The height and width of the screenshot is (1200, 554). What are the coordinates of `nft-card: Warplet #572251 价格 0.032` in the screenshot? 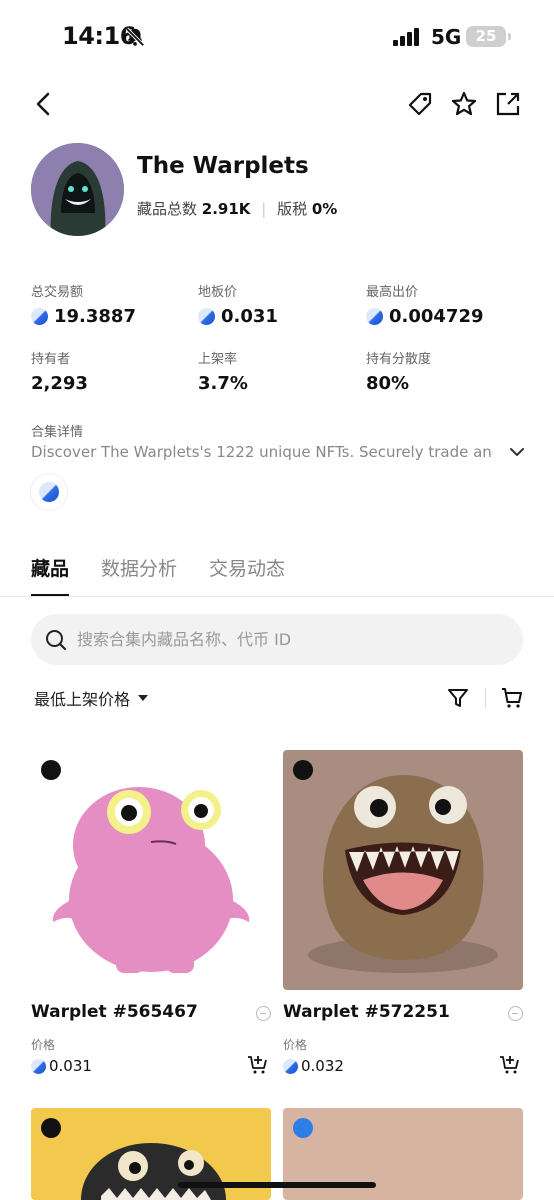 It's located at (403, 912).